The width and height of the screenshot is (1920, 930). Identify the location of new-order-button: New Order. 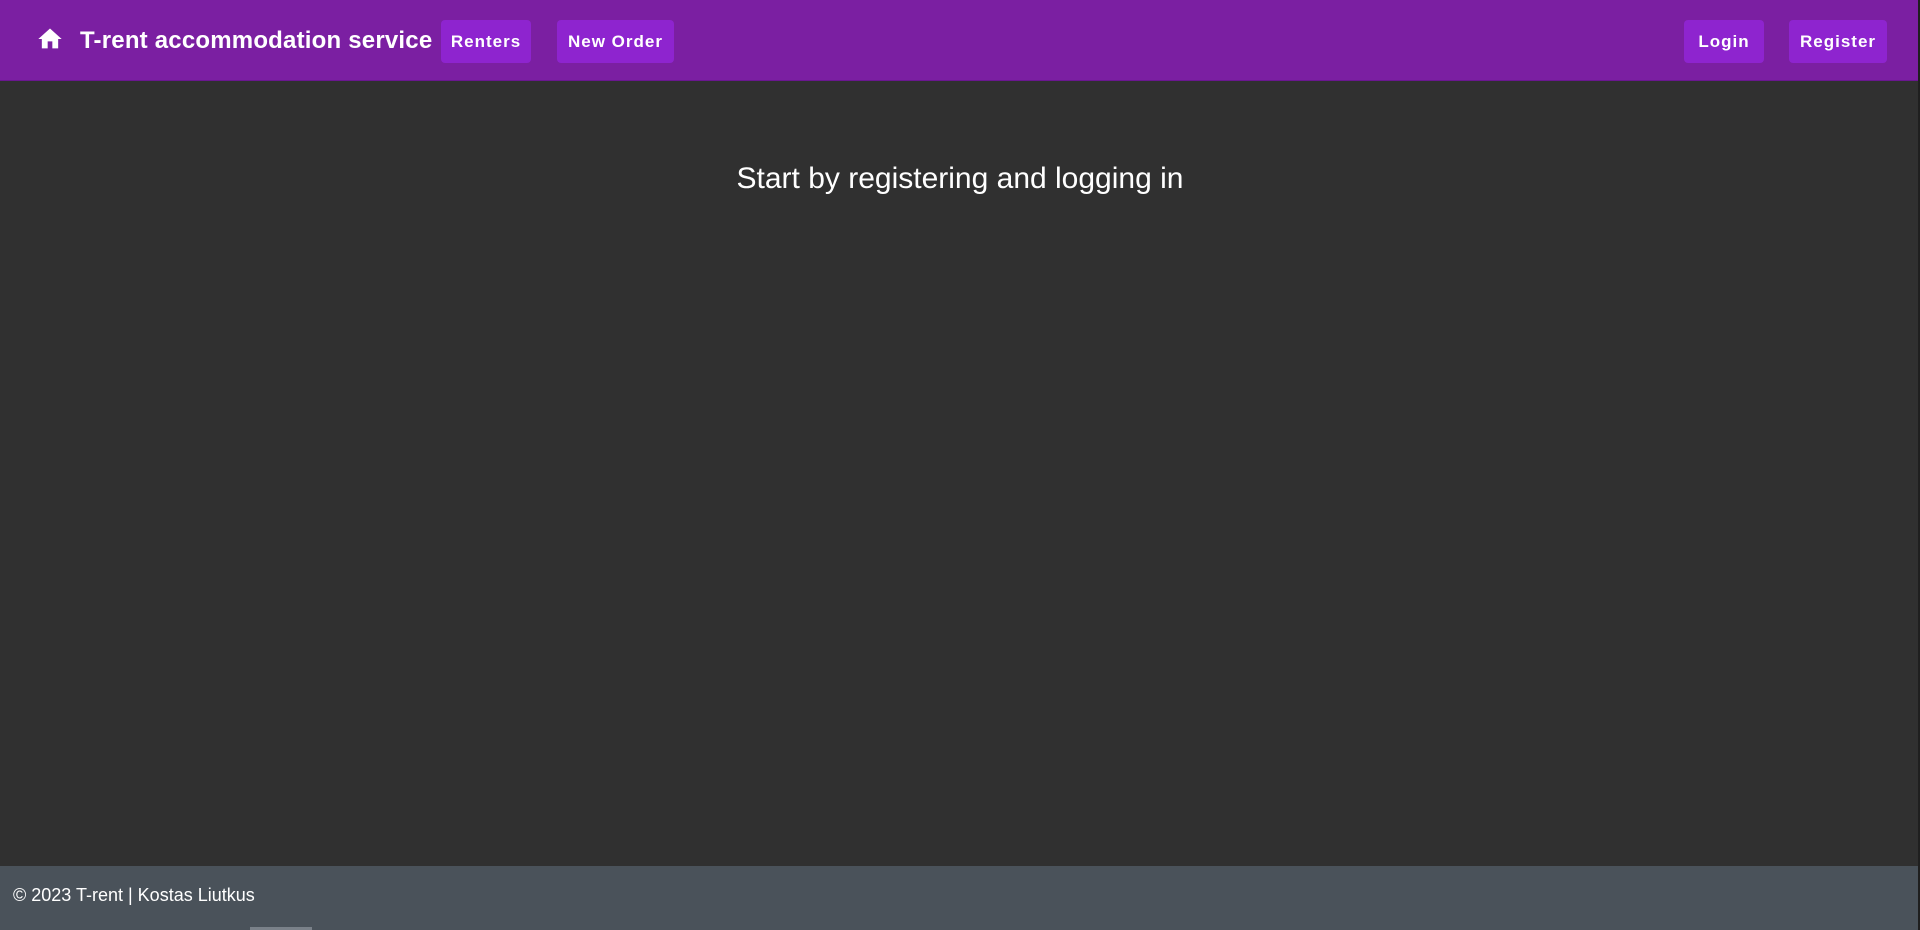
(615, 41).